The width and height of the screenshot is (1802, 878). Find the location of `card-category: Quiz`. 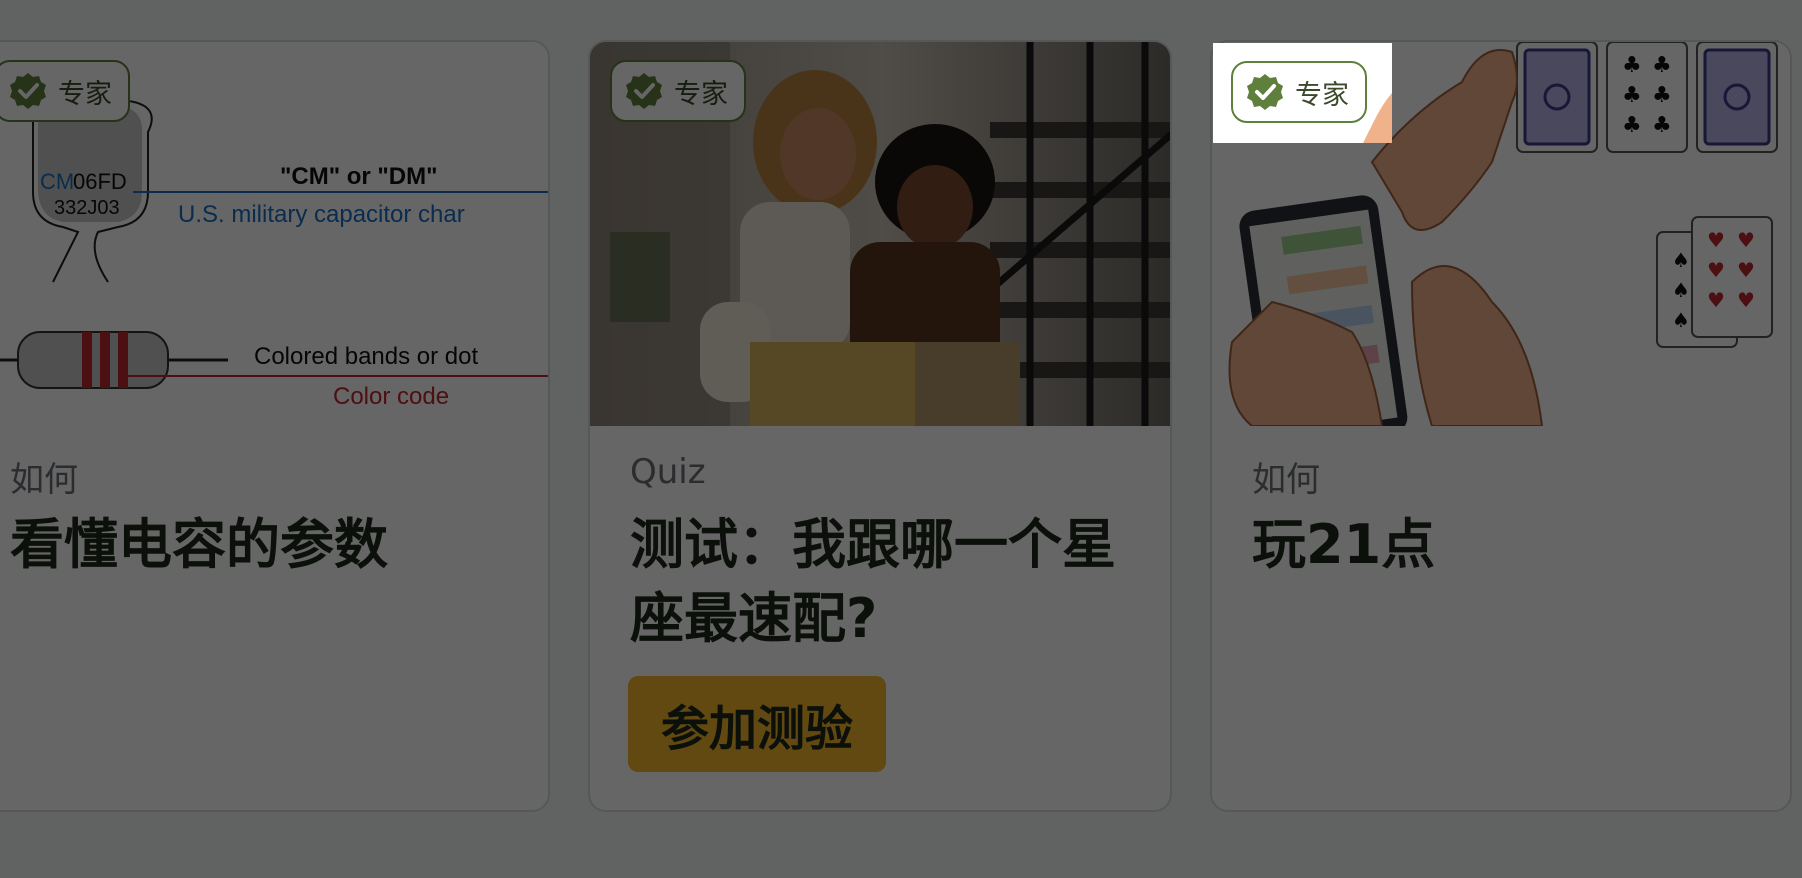

card-category: Quiz is located at coordinates (668, 472).